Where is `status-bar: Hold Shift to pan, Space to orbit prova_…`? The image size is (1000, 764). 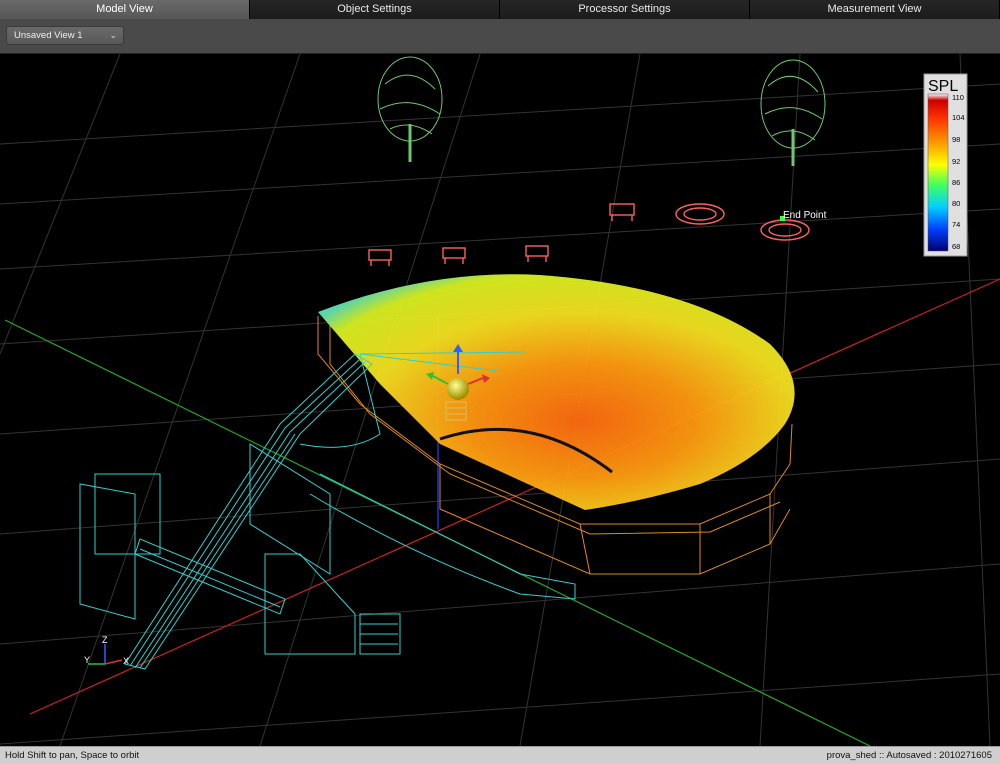
status-bar: Hold Shift to pan, Space to orbit prova_… is located at coordinates (500, 755).